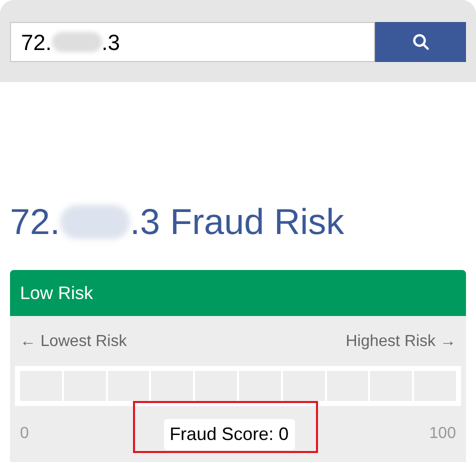  Describe the element at coordinates (237, 222) in the screenshot. I see `page-heading: .3 Fraud Risk` at that location.